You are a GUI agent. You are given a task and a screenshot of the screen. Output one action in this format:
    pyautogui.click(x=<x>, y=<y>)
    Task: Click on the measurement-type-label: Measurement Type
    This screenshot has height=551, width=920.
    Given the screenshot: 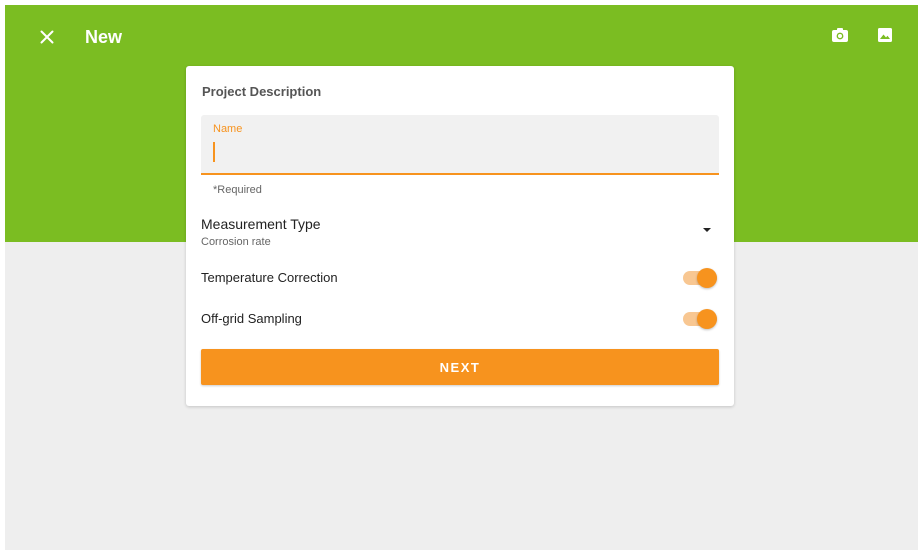 What is the action you would take?
    pyautogui.click(x=261, y=224)
    